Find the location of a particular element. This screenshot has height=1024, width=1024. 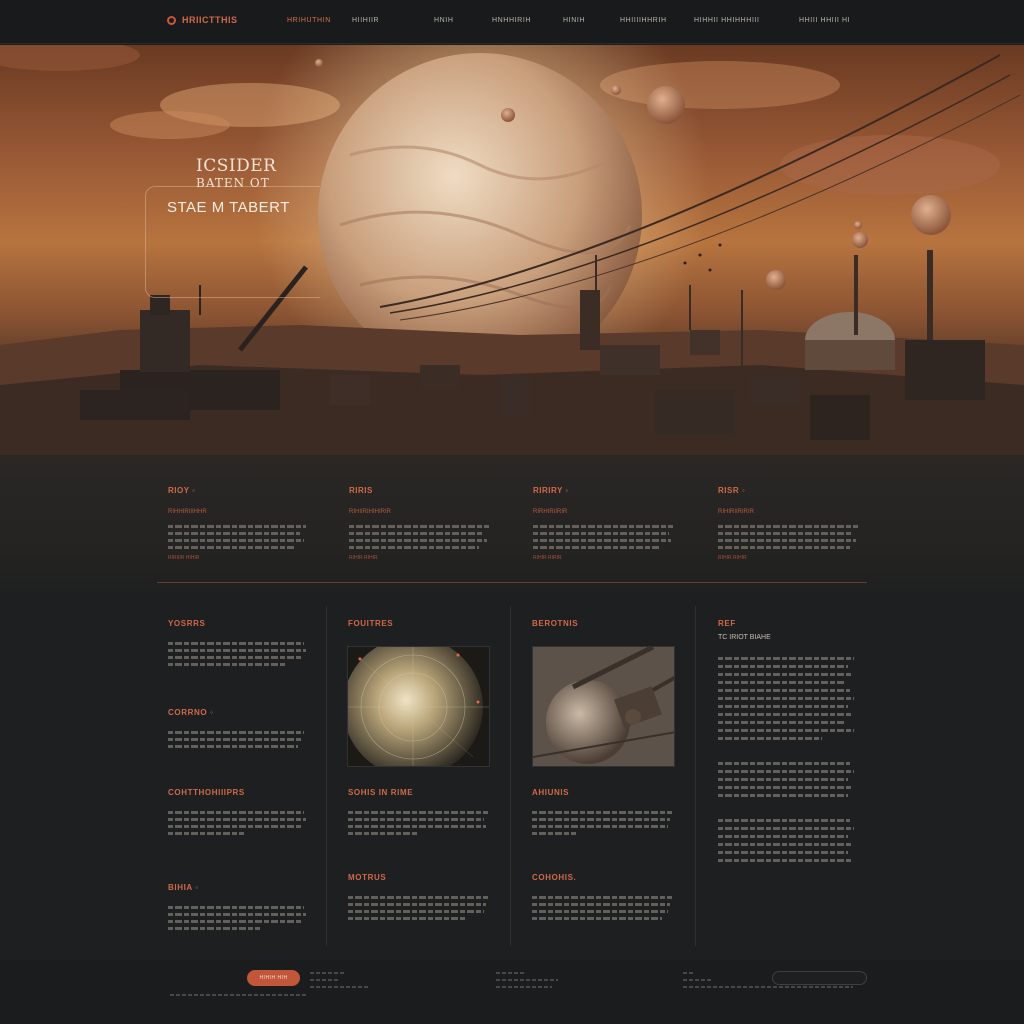

section-block: MOTRUS is located at coordinates (419, 896).